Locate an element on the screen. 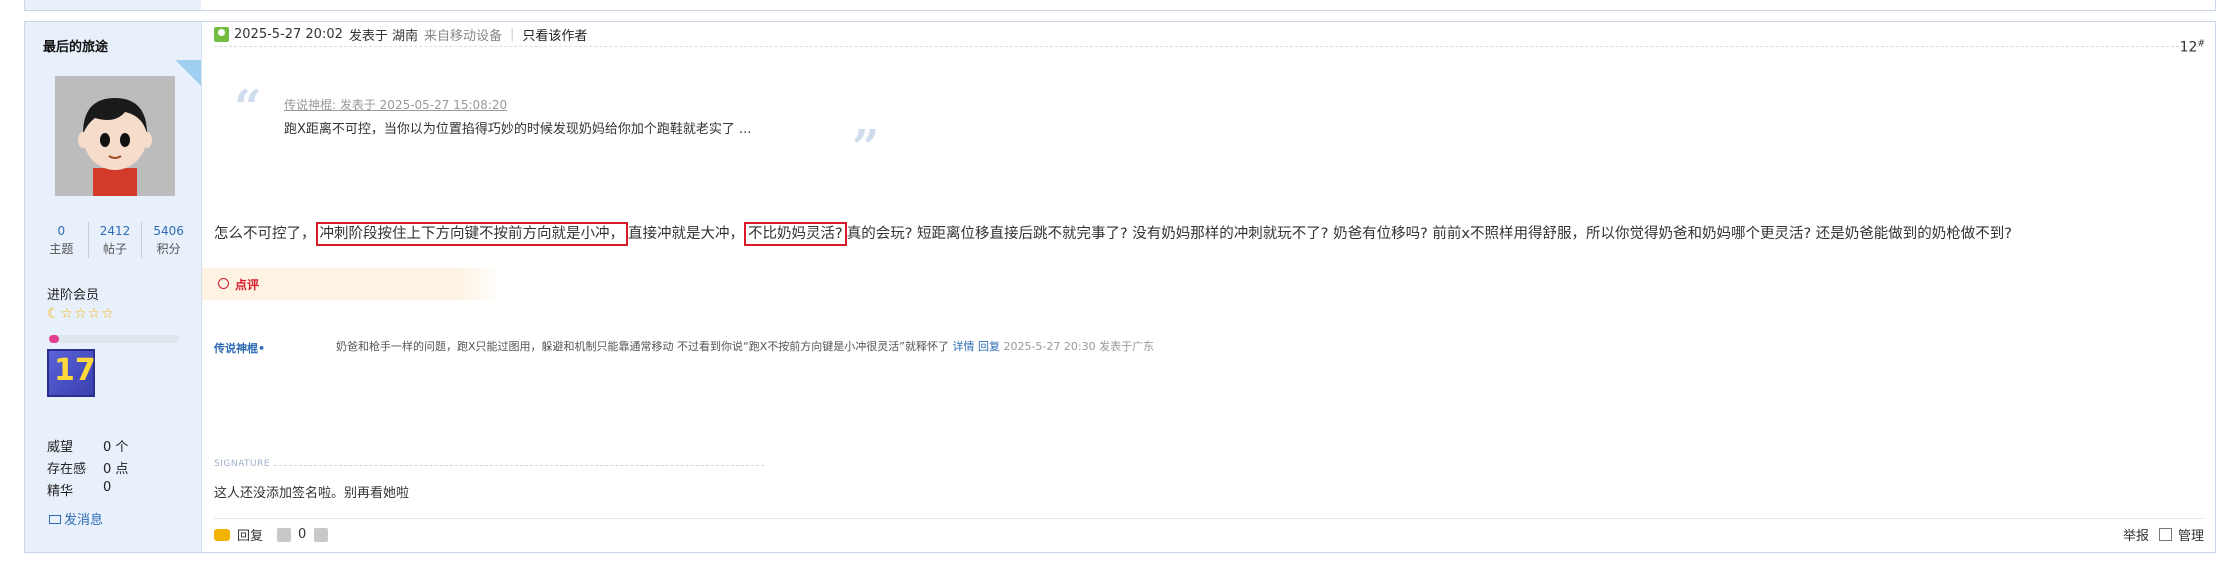  signature-divider is located at coordinates (519, 465).